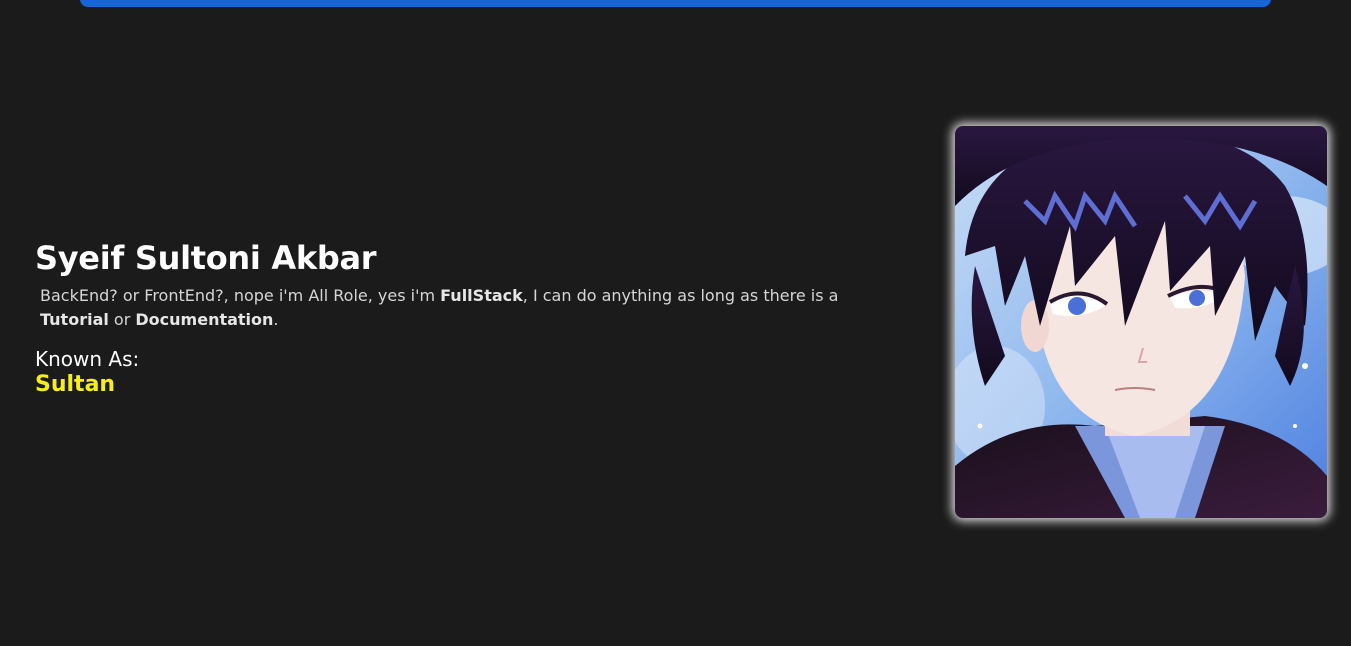 The width and height of the screenshot is (1351, 646). What do you see at coordinates (276, 319) in the screenshot?
I see `bio-text: .` at bounding box center [276, 319].